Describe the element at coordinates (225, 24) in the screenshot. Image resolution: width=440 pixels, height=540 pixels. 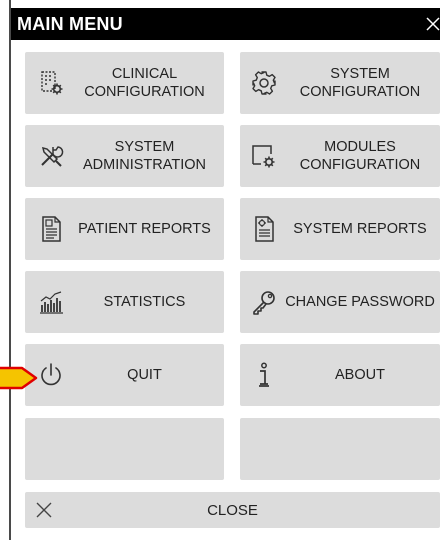
I see `title-bar: MAIN MENU` at that location.